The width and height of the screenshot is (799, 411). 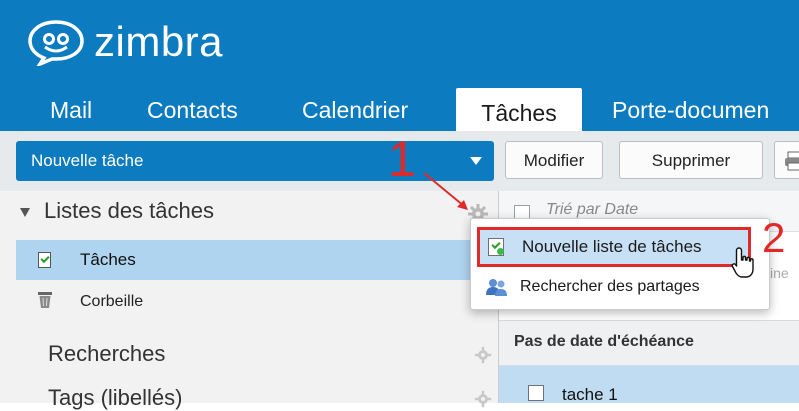 What do you see at coordinates (590, 395) in the screenshot?
I see `task-title: tache 1` at bounding box center [590, 395].